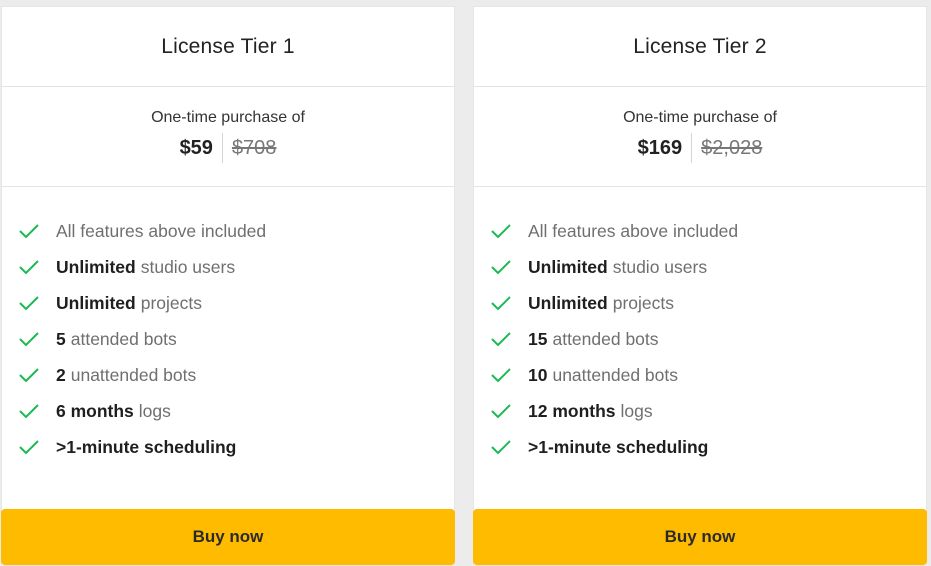  What do you see at coordinates (572, 410) in the screenshot?
I see `feature-highlight: 12 months` at bounding box center [572, 410].